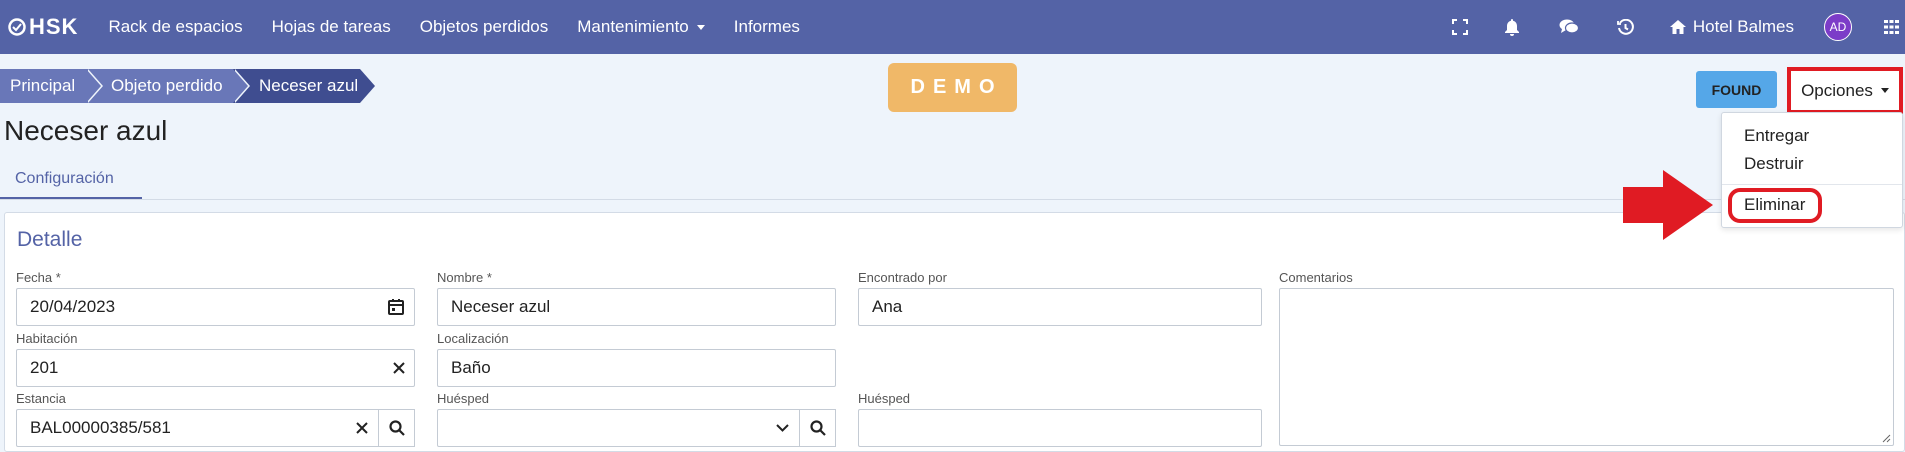 The height and width of the screenshot is (452, 1905). I want to click on nav-link-hojas: Hojas de tareas, so click(331, 27).